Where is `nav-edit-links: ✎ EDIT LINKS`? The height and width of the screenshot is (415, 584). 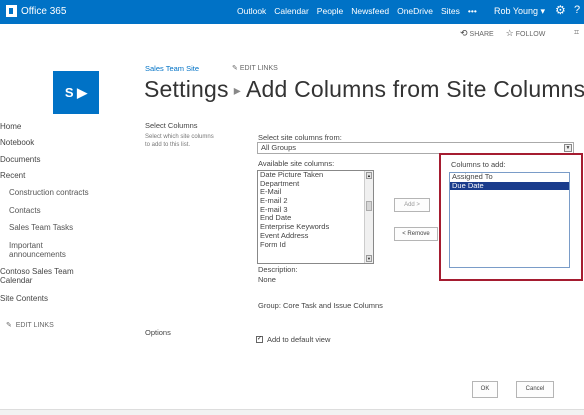 nav-edit-links: ✎ EDIT LINKS is located at coordinates (30, 325).